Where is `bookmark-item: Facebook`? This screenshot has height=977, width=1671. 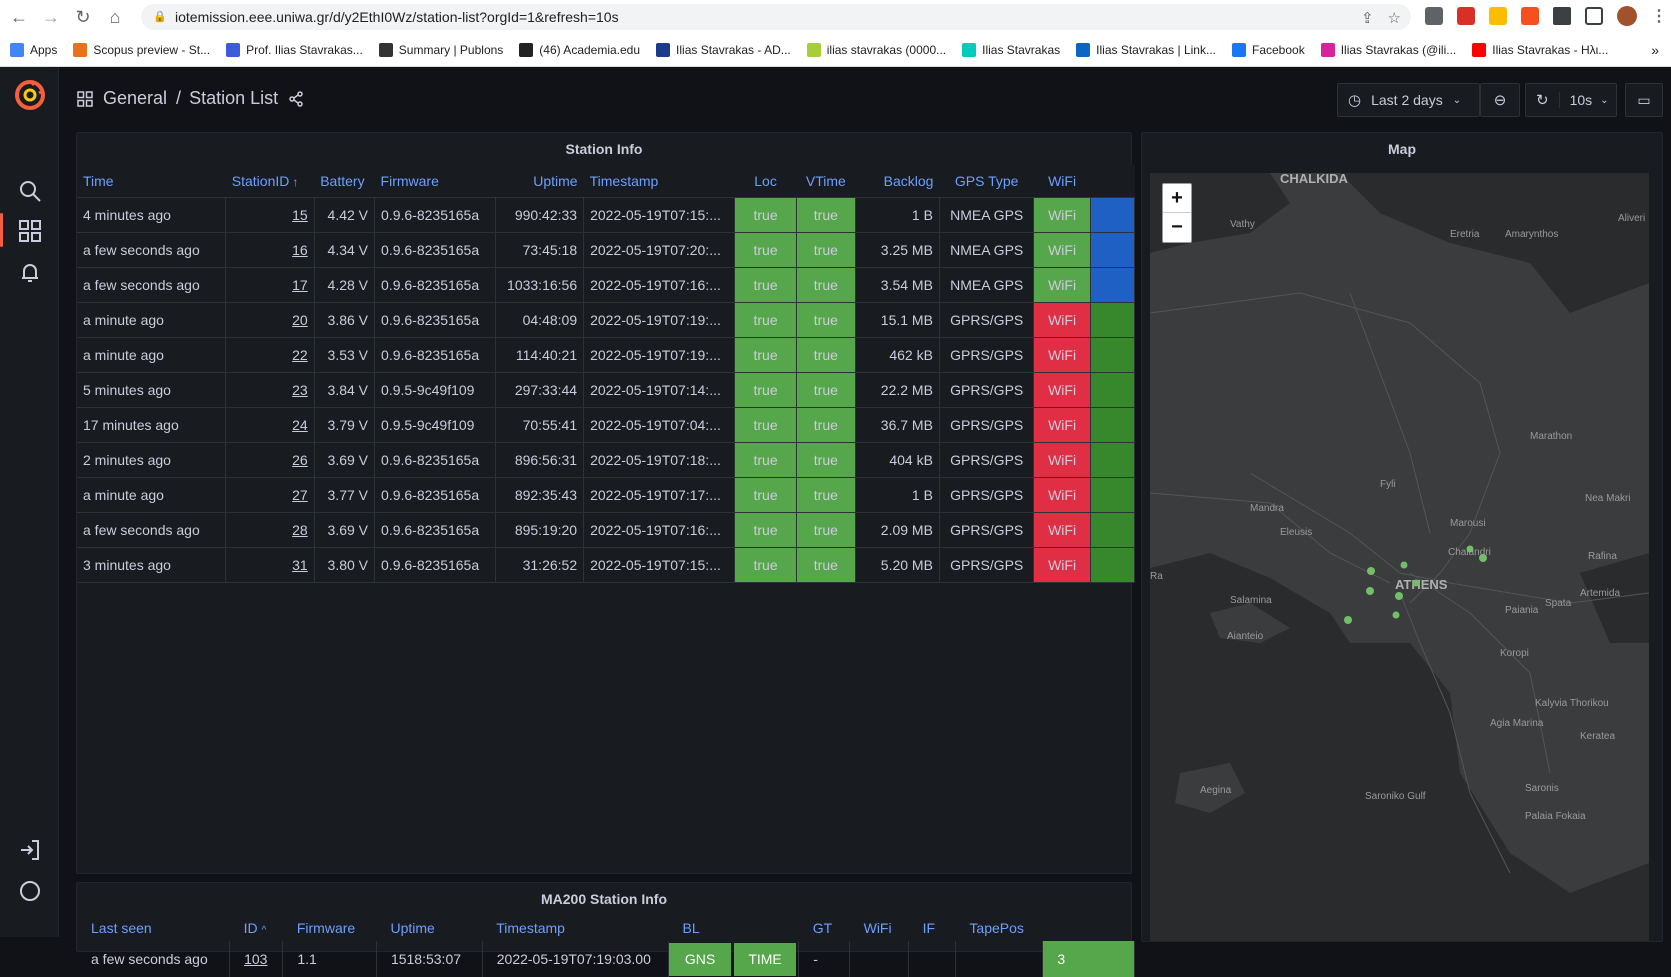
bookmark-item: Facebook is located at coordinates (1268, 50).